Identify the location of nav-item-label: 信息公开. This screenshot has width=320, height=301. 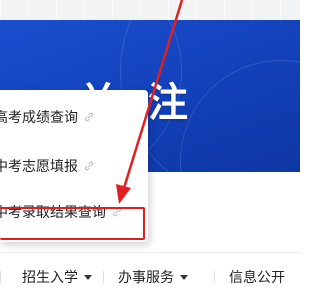
(257, 278).